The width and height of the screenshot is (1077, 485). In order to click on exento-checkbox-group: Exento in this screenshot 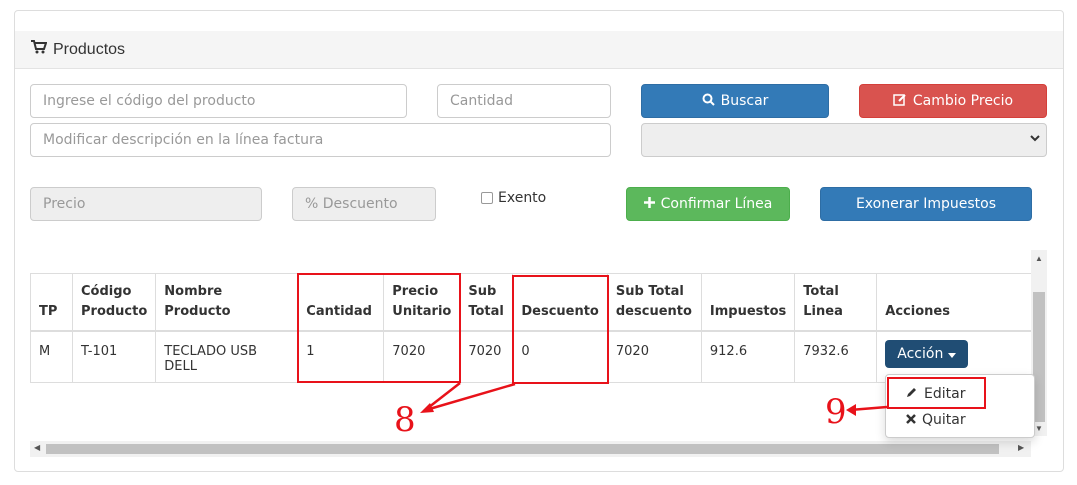, I will do `click(513, 198)`.